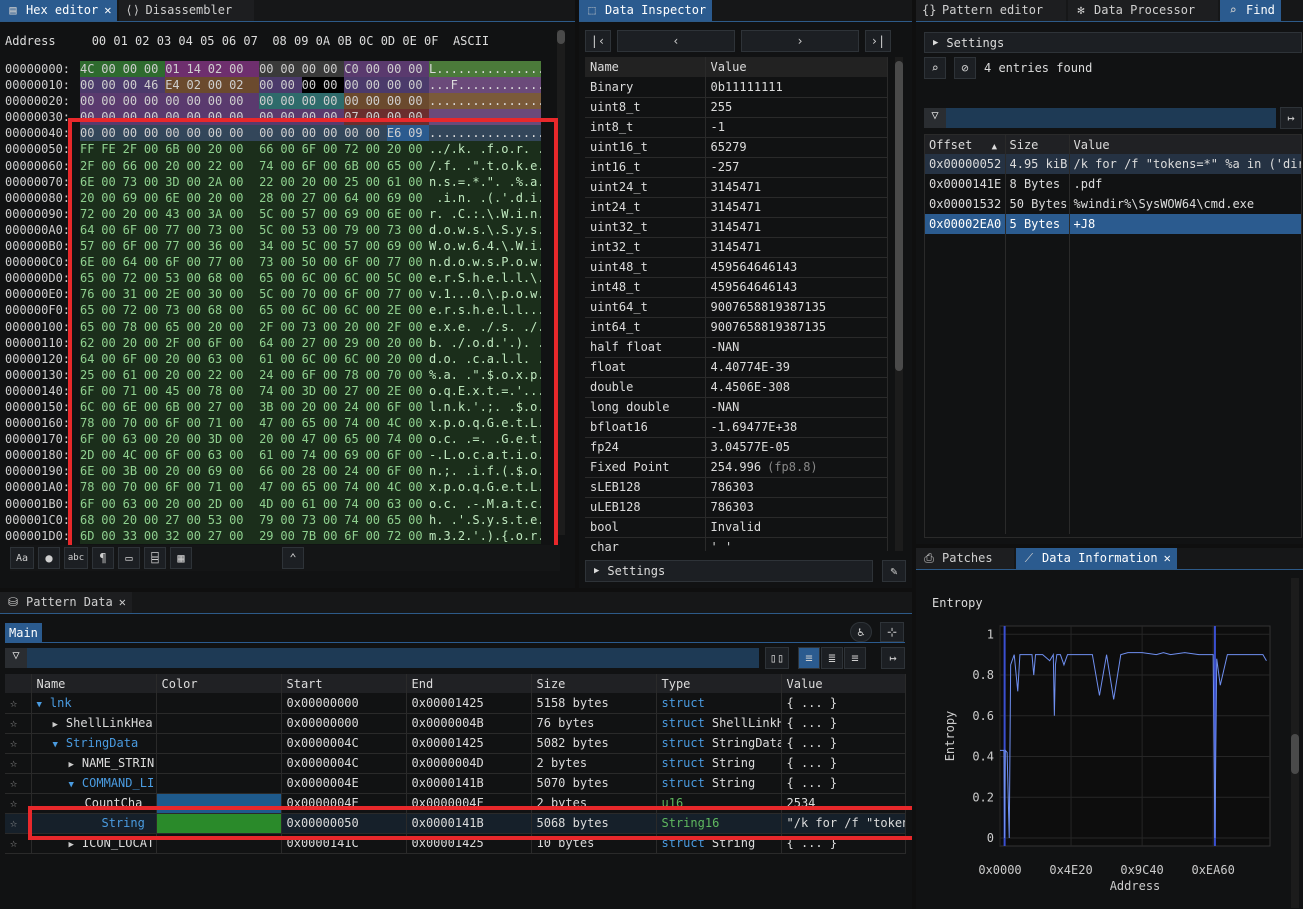  Describe the element at coordinates (312, 213) in the screenshot. I see `hex-byte: 57` at that location.